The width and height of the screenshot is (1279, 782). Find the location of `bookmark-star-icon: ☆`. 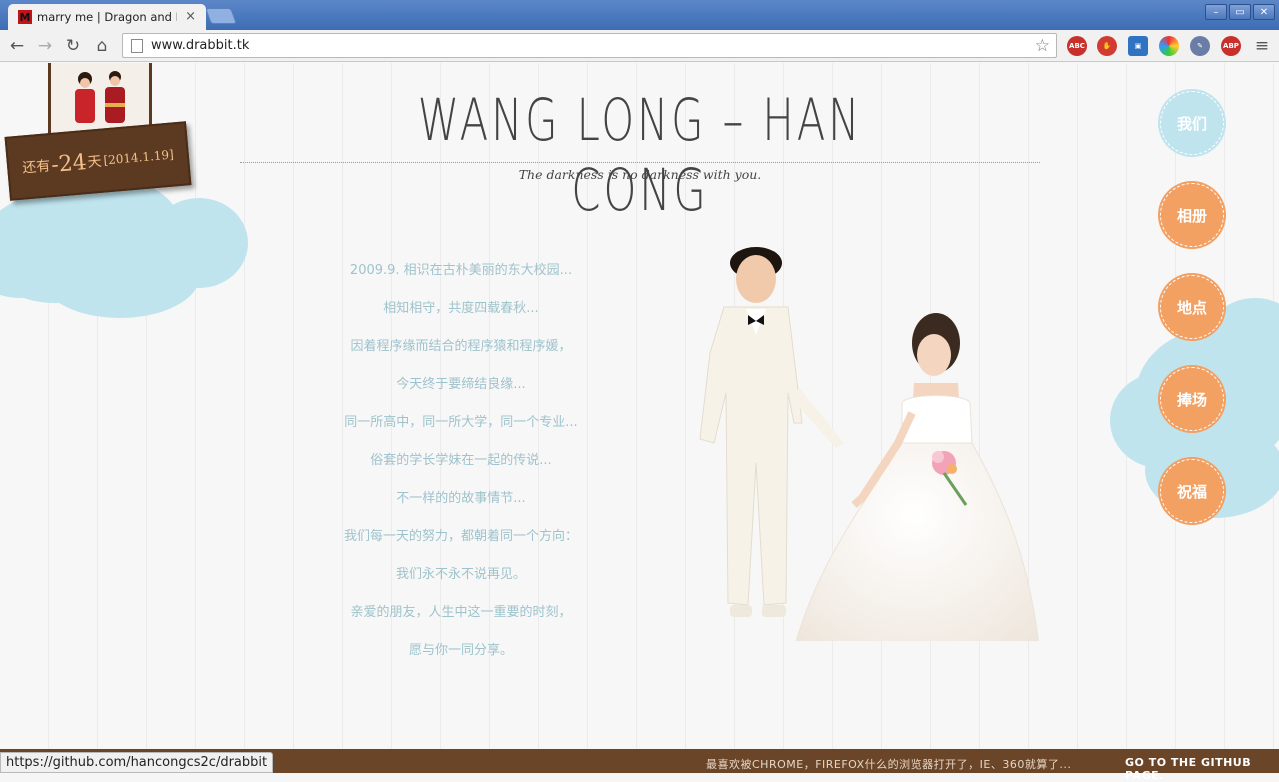

bookmark-star-icon: ☆ is located at coordinates (1042, 46).